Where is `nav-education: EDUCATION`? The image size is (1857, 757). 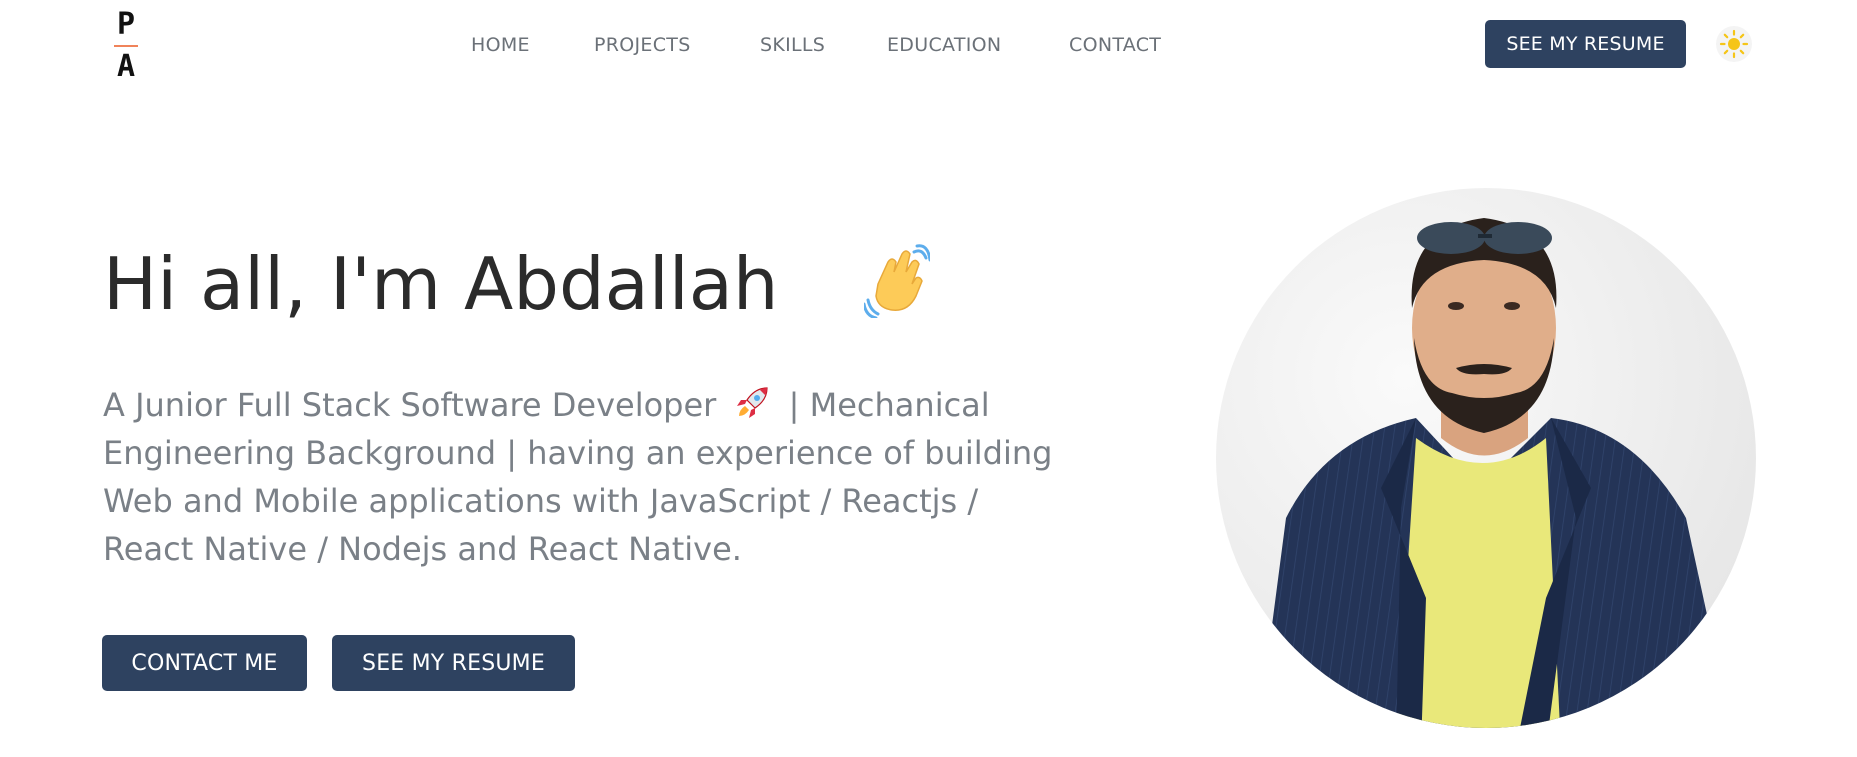
nav-education: EDUCATION is located at coordinates (944, 45).